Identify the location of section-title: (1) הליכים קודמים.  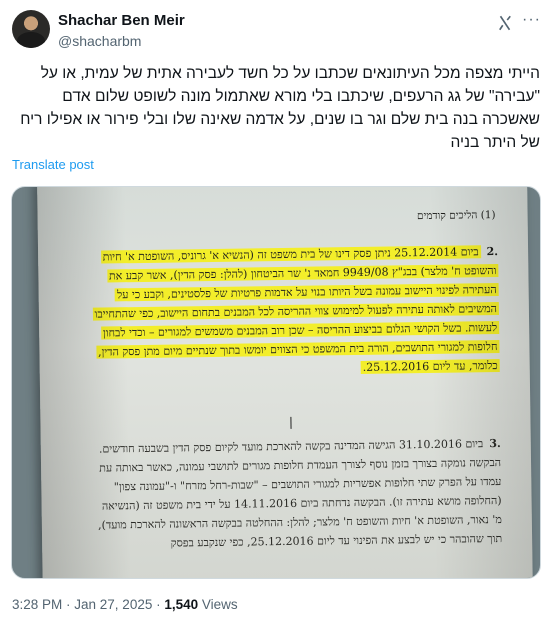
(456, 216).